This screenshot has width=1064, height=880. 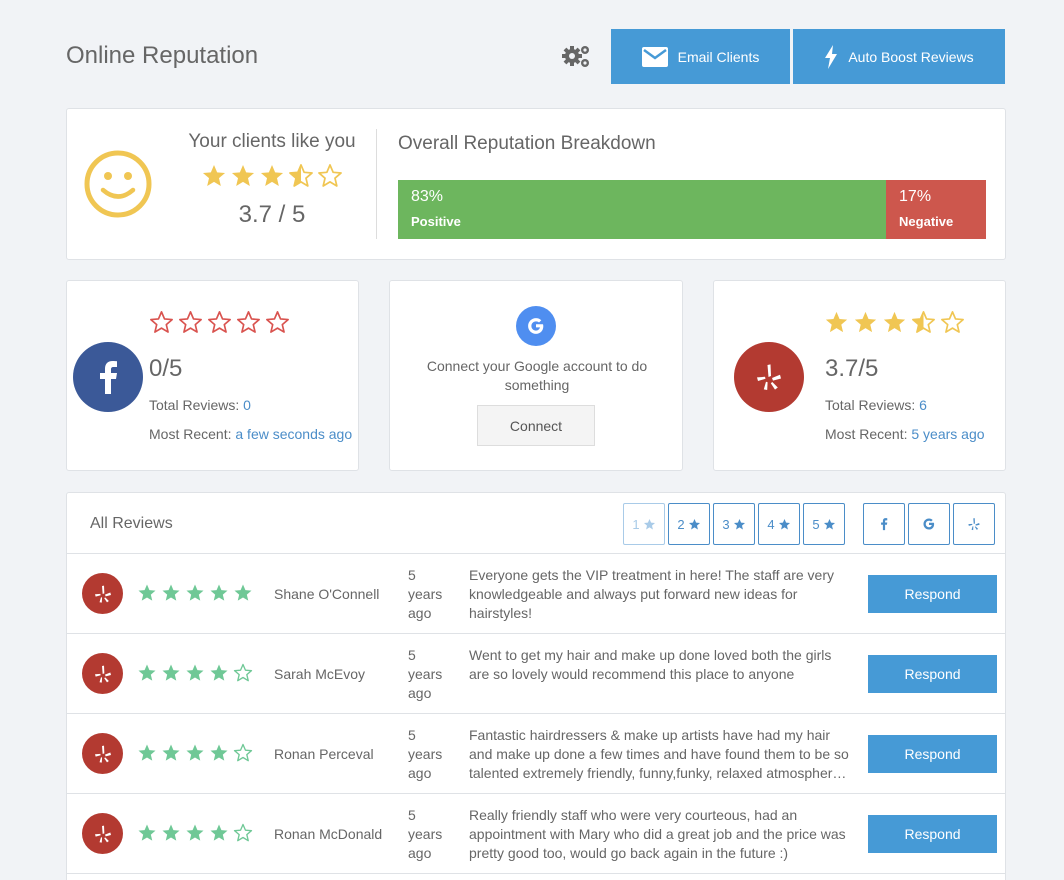 I want to click on yelp-most-recent: Most Recent: 5 years ago, so click(x=905, y=434).